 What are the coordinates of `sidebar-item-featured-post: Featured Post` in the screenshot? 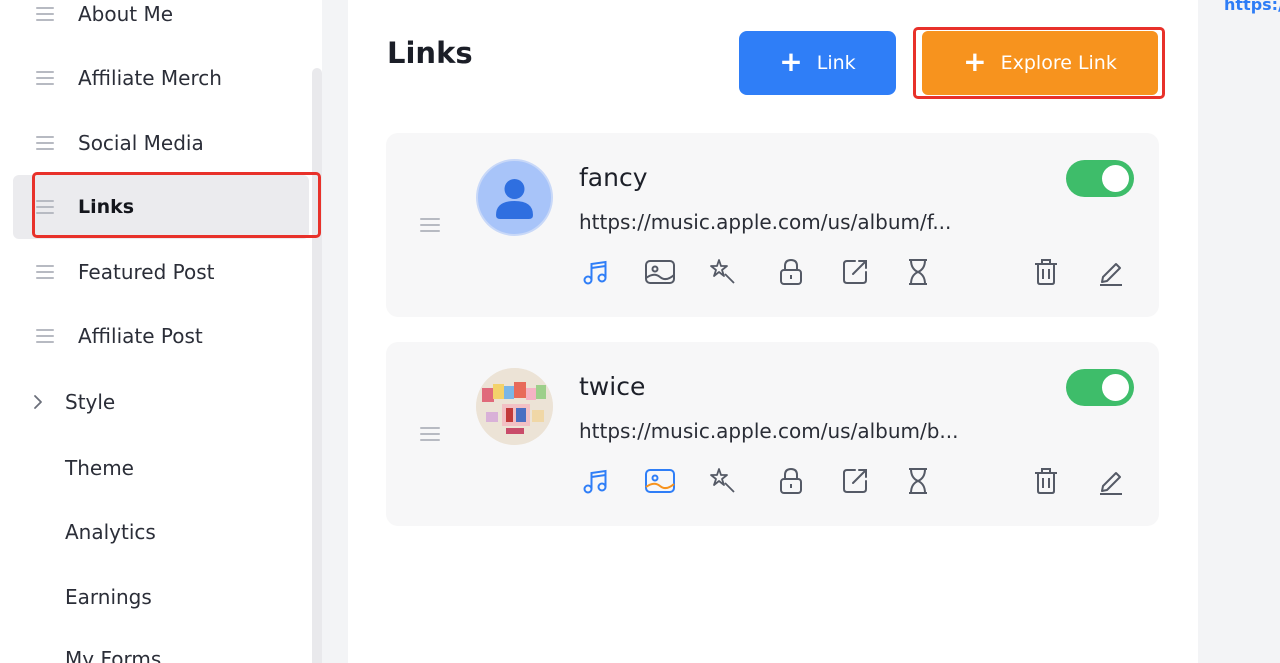 It's located at (154, 272).